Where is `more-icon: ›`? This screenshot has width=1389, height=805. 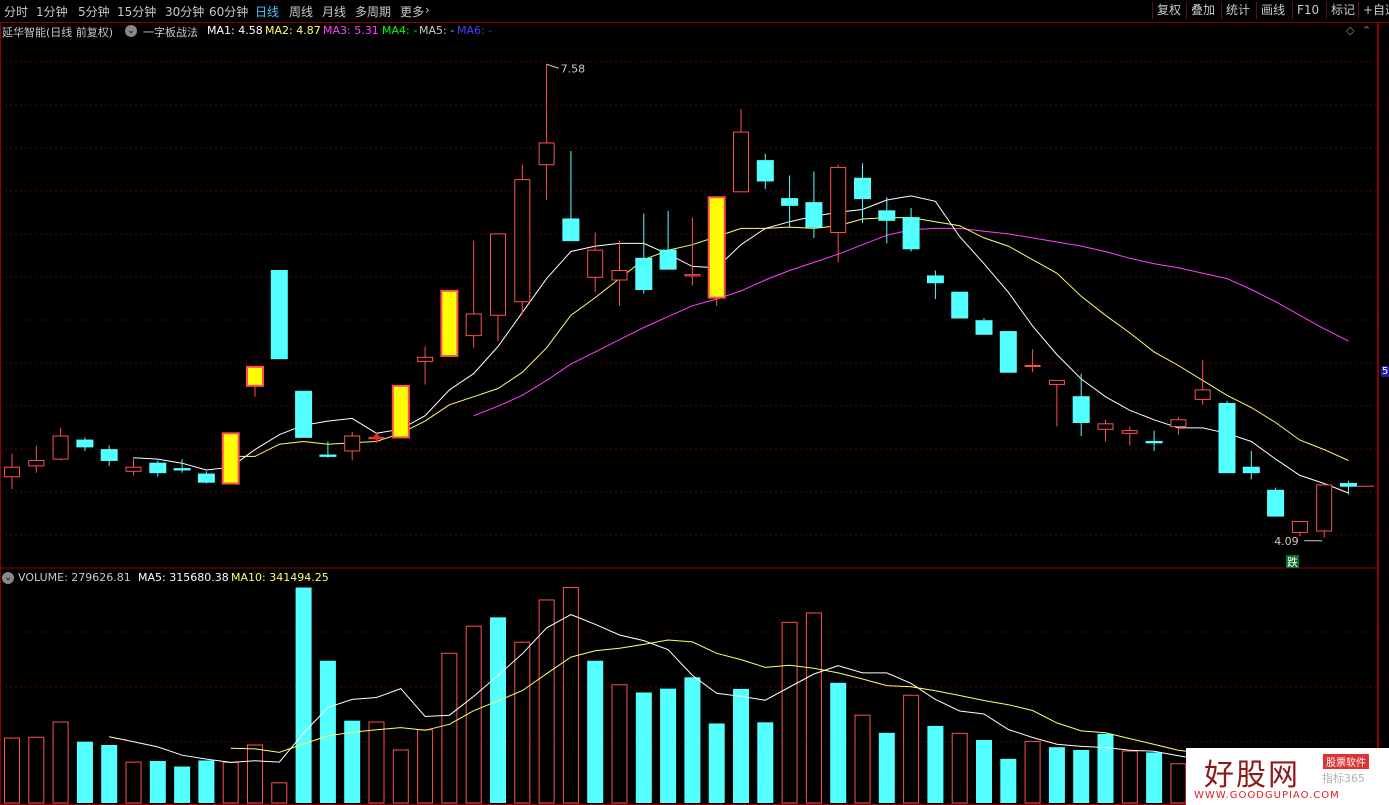 more-icon: › is located at coordinates (427, 10).